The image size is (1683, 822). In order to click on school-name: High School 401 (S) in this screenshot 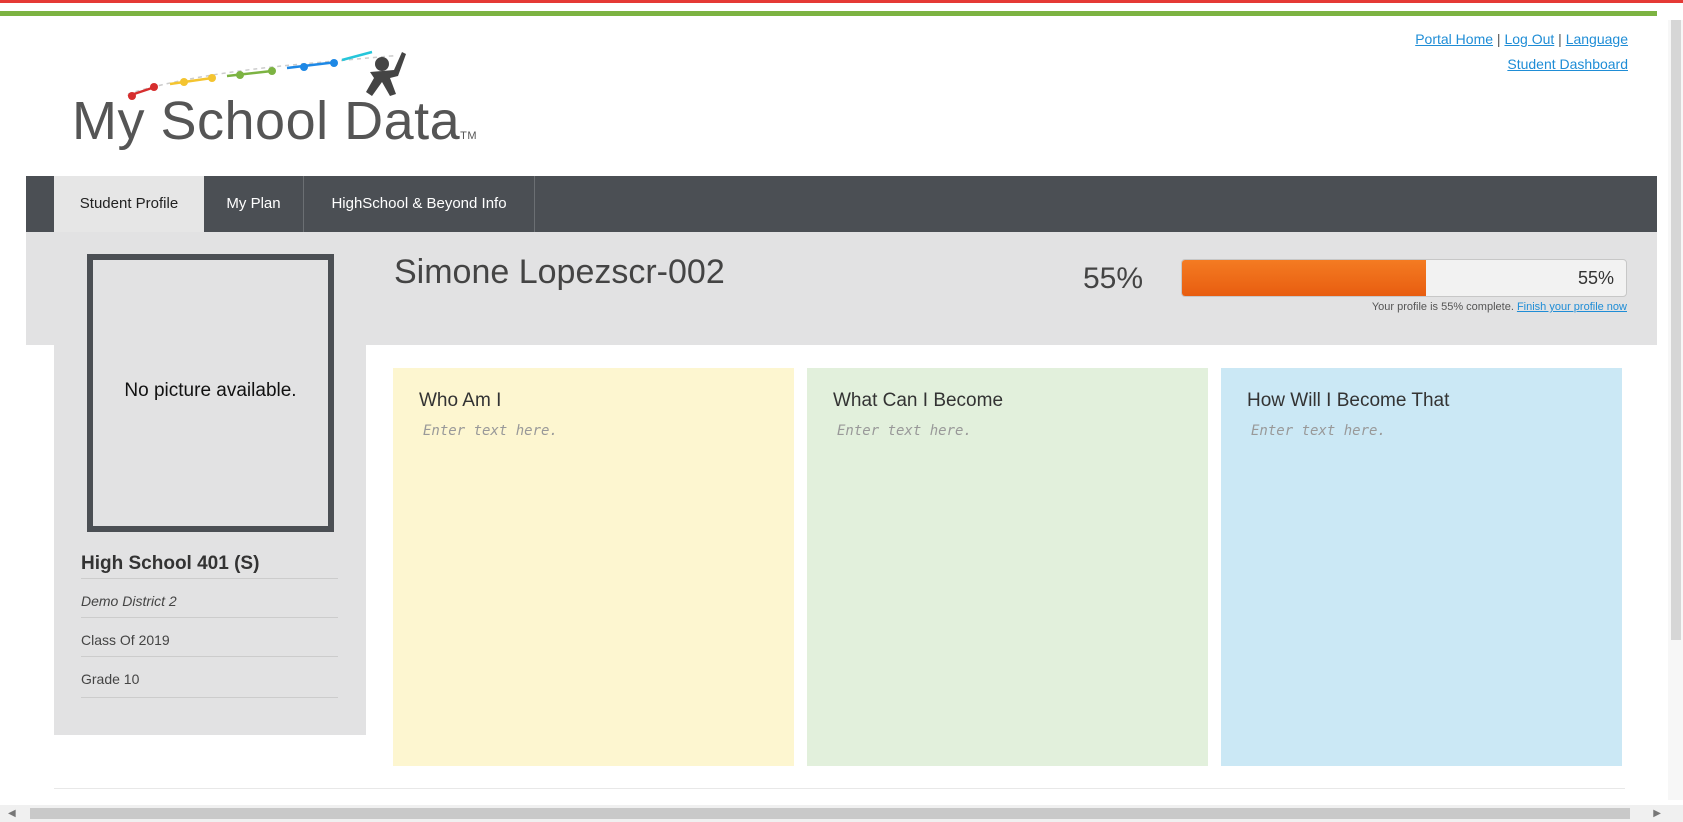, I will do `click(170, 563)`.